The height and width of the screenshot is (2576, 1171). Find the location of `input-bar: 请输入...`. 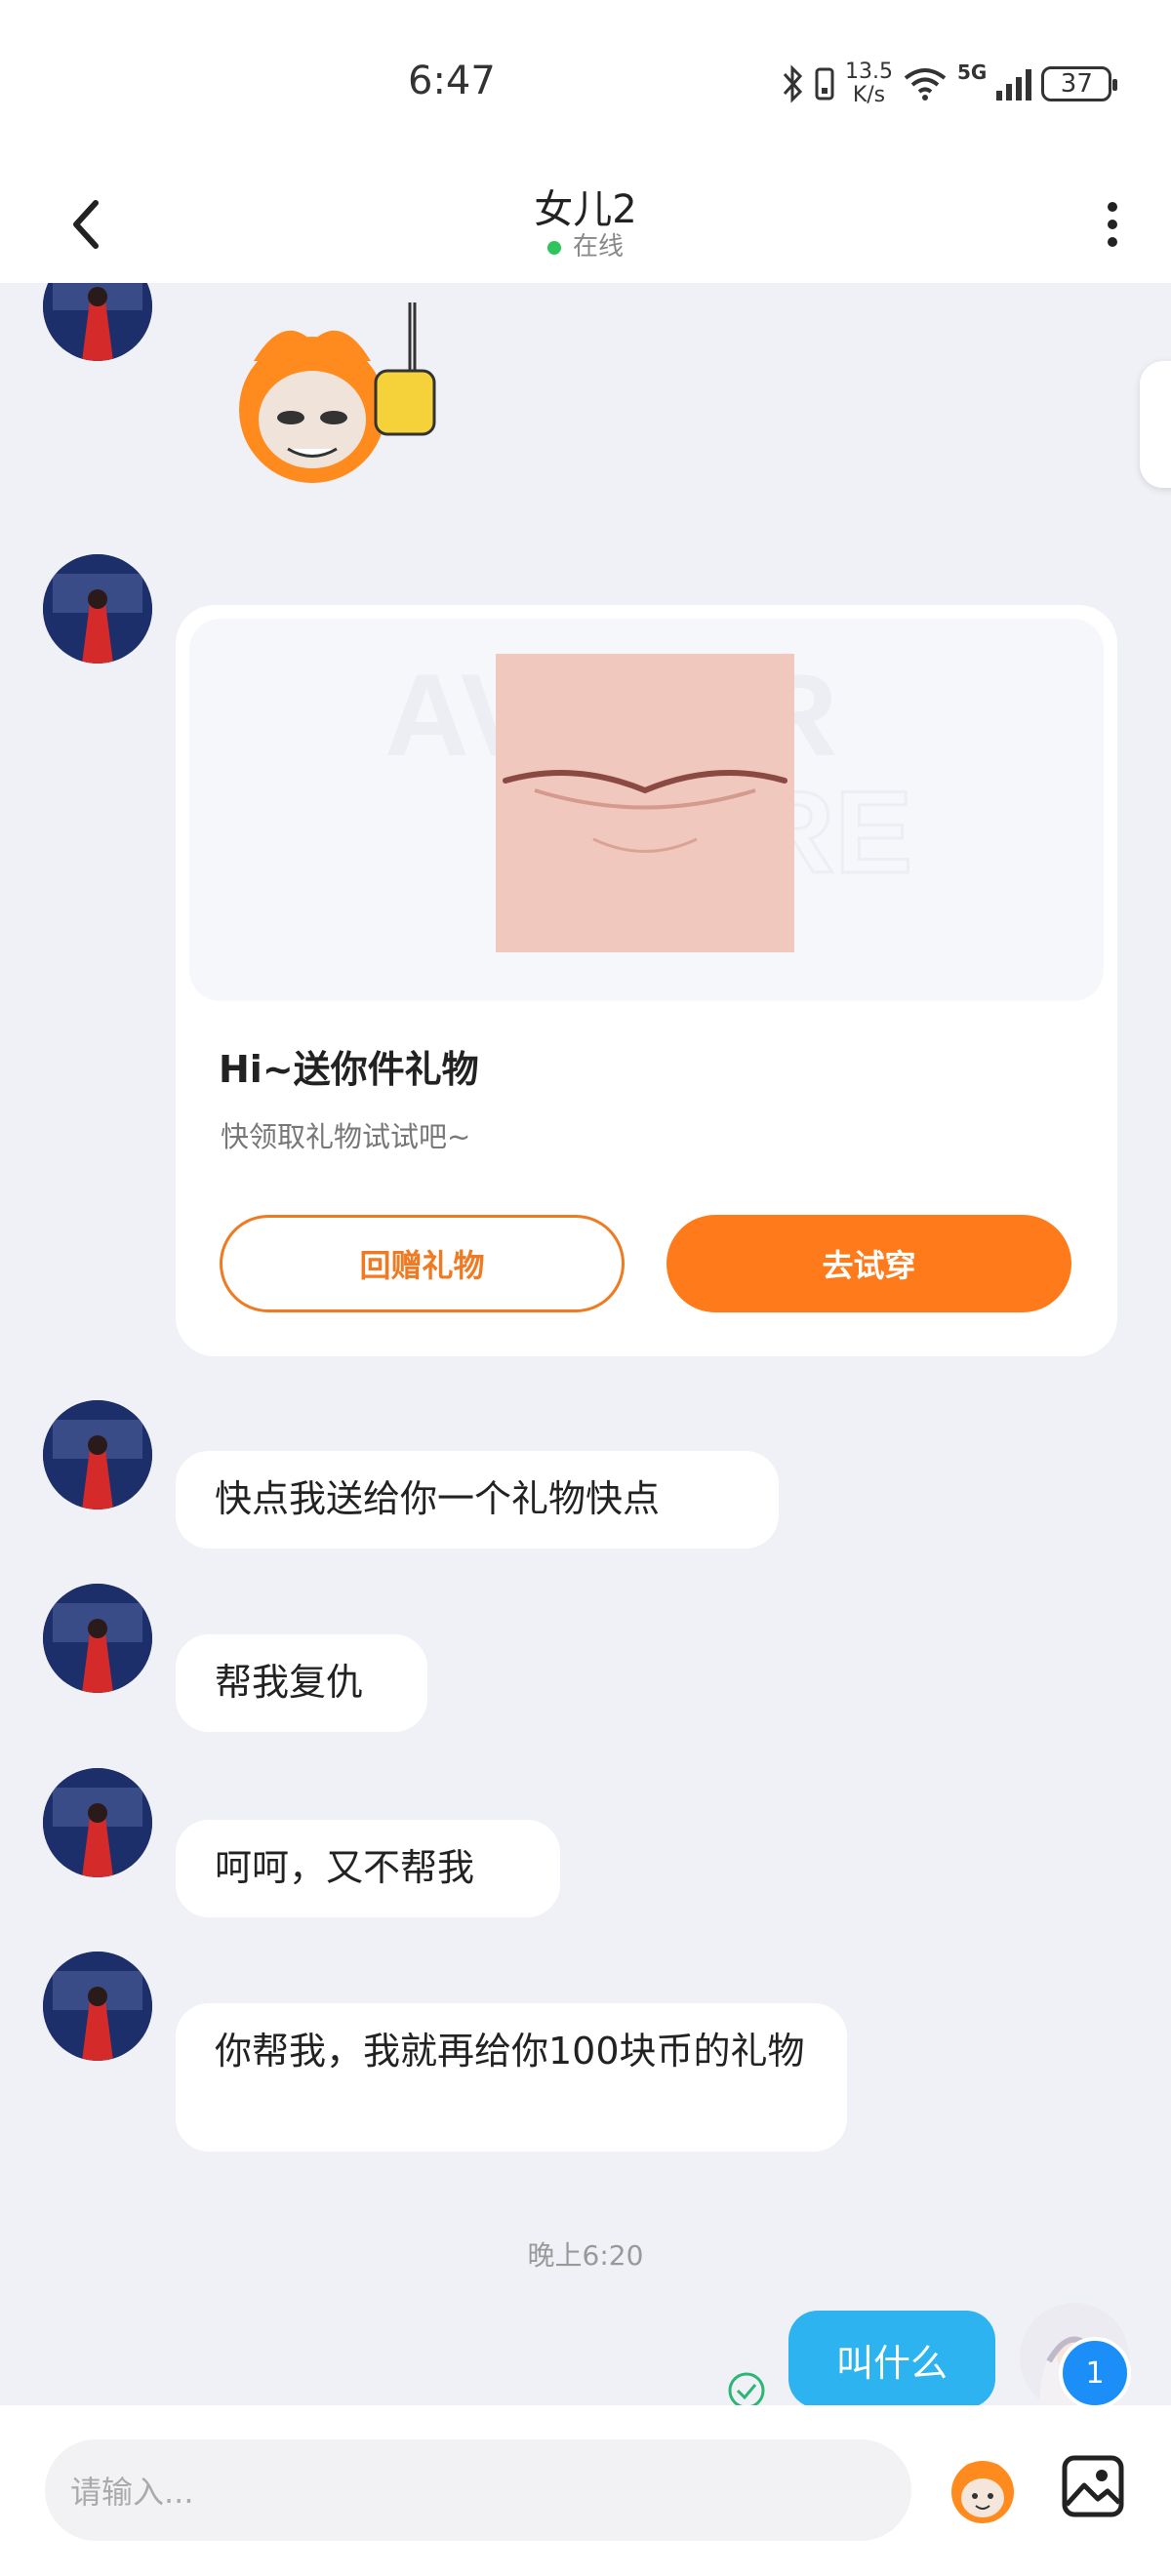

input-bar: 请输入... is located at coordinates (585, 2490).